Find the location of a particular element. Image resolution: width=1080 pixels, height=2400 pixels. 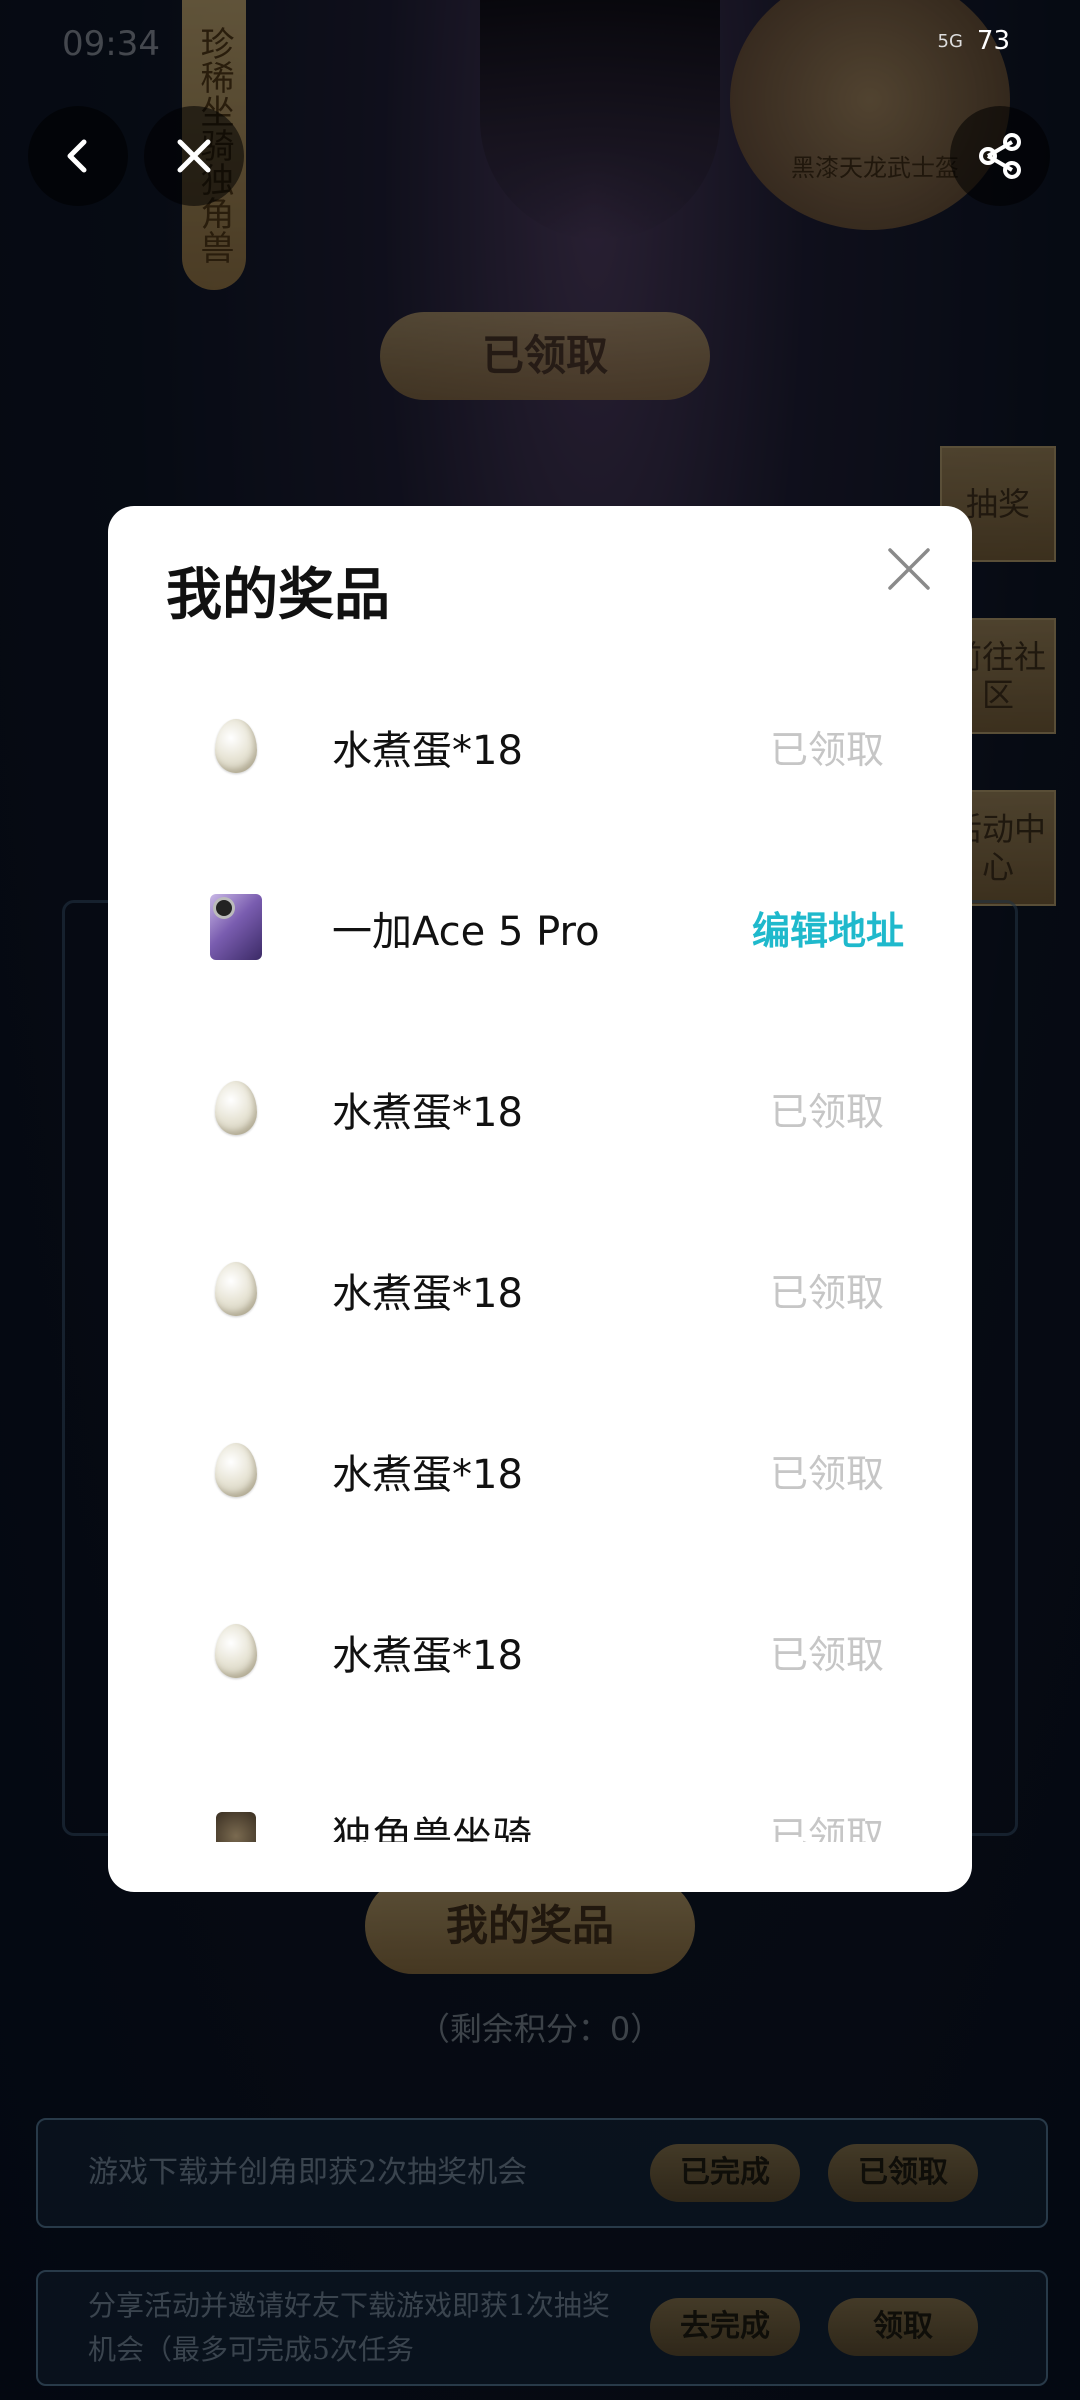

prize-row: 独角兽坐骑 已领取 is located at coordinates (540, 1792).